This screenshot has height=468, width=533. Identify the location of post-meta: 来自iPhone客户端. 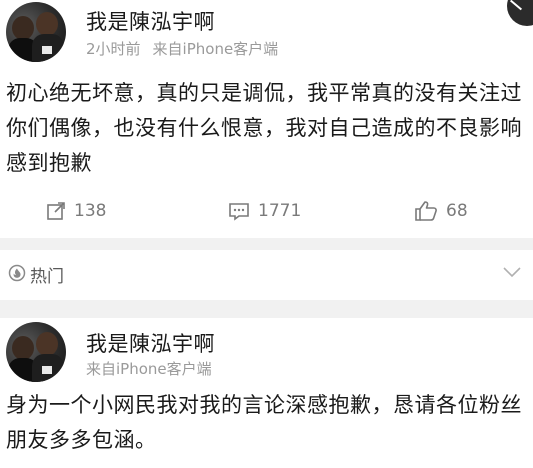
(149, 368).